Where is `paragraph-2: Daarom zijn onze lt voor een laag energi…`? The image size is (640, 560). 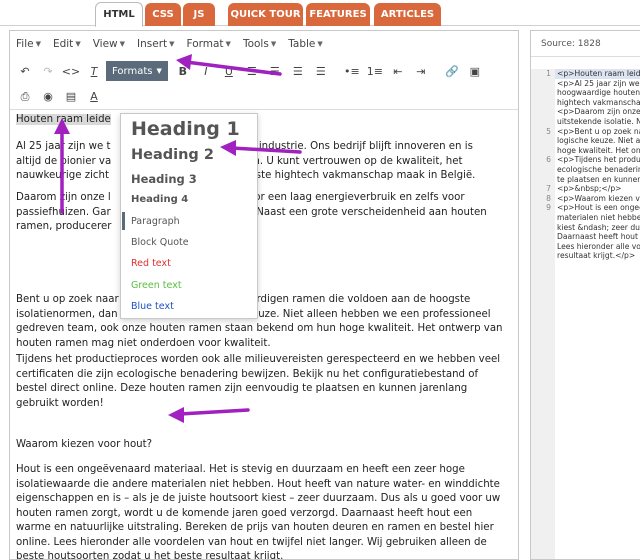
paragraph-2: Daarom zijn onze lt voor een laag energi… is located at coordinates (251, 212).